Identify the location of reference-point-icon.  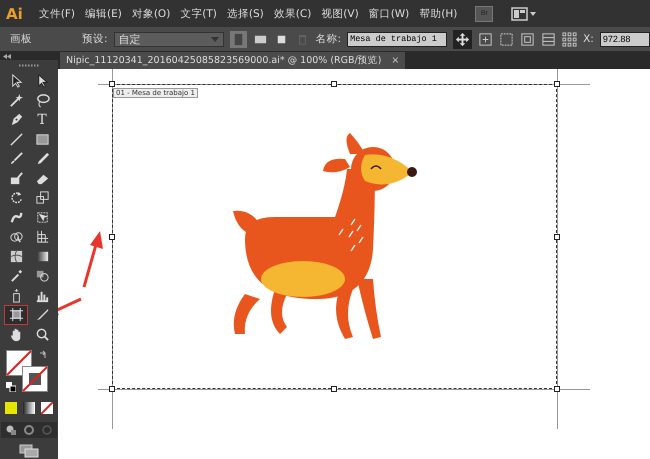
(570, 39).